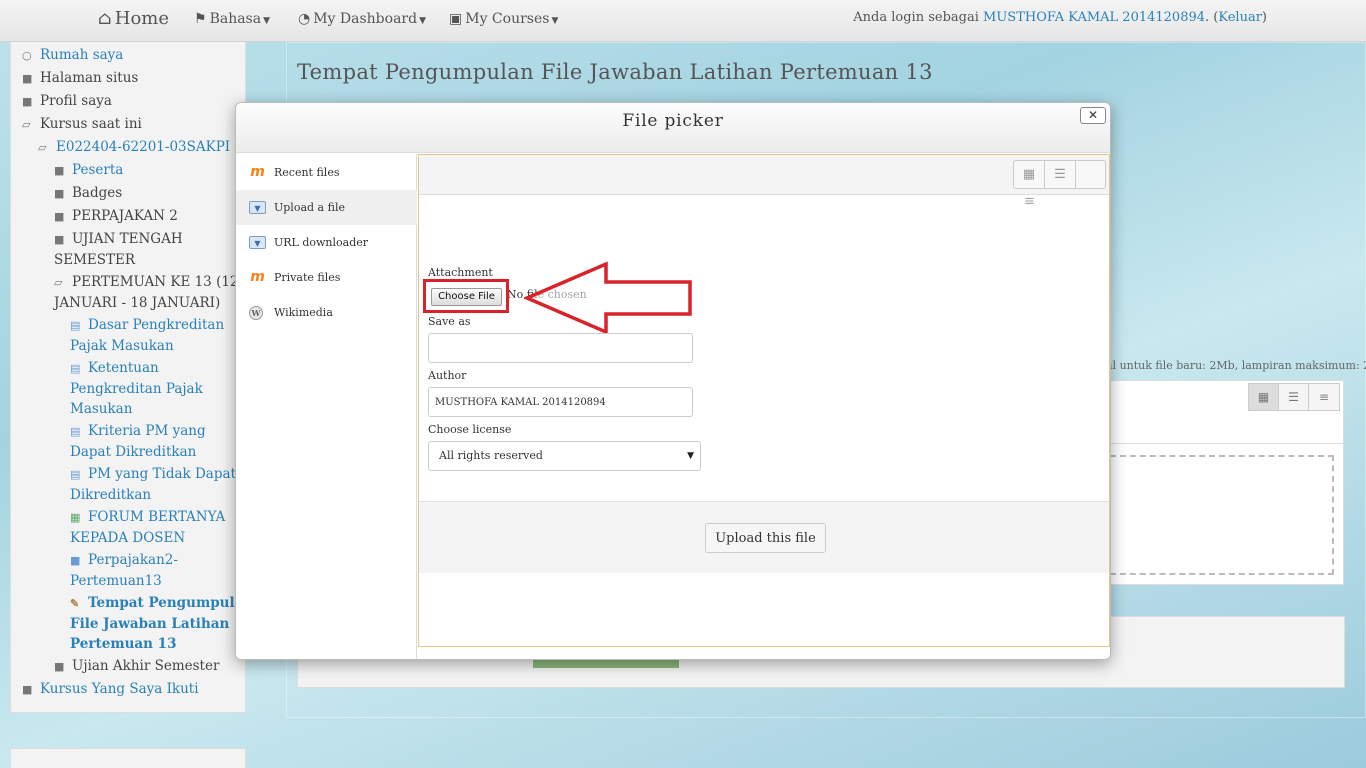 This screenshot has height=768, width=1366. Describe the element at coordinates (133, 20) in the screenshot. I see `nav-home-link: ⌂ Home` at that location.